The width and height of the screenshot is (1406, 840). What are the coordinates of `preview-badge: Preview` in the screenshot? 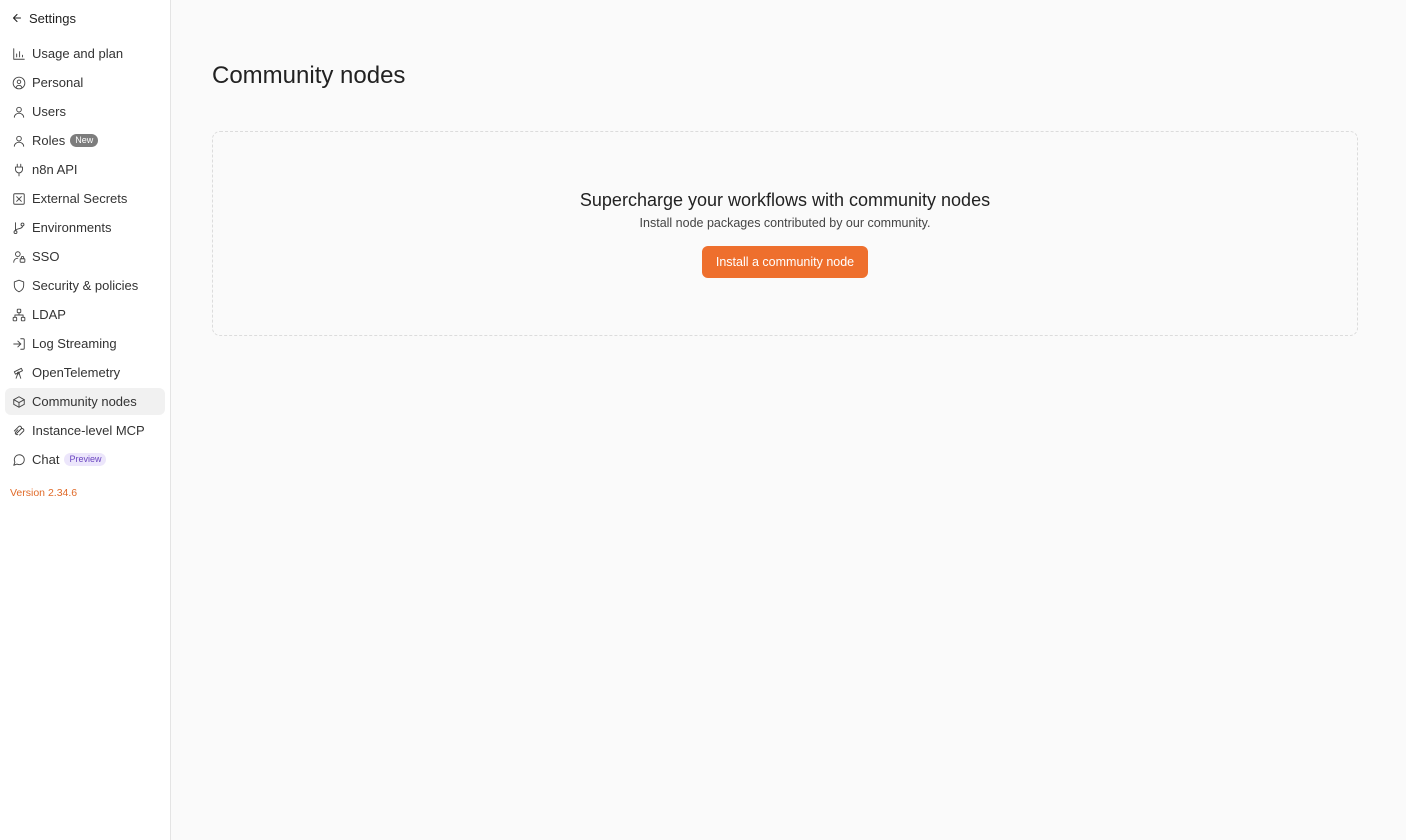 It's located at (85, 459).